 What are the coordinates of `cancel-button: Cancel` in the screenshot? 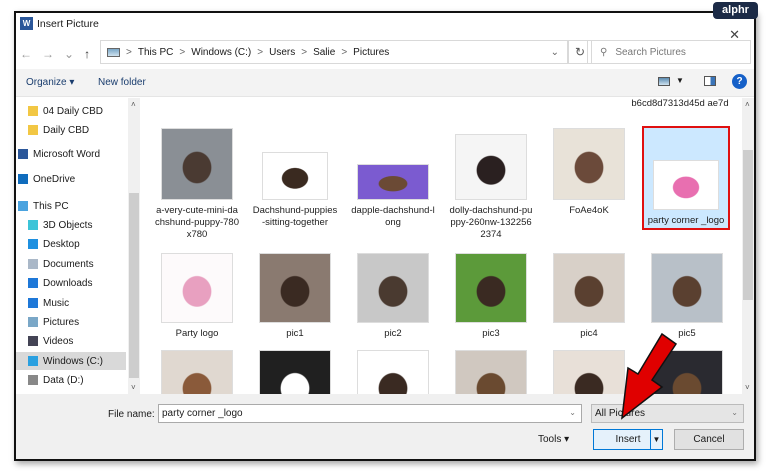 It's located at (709, 439).